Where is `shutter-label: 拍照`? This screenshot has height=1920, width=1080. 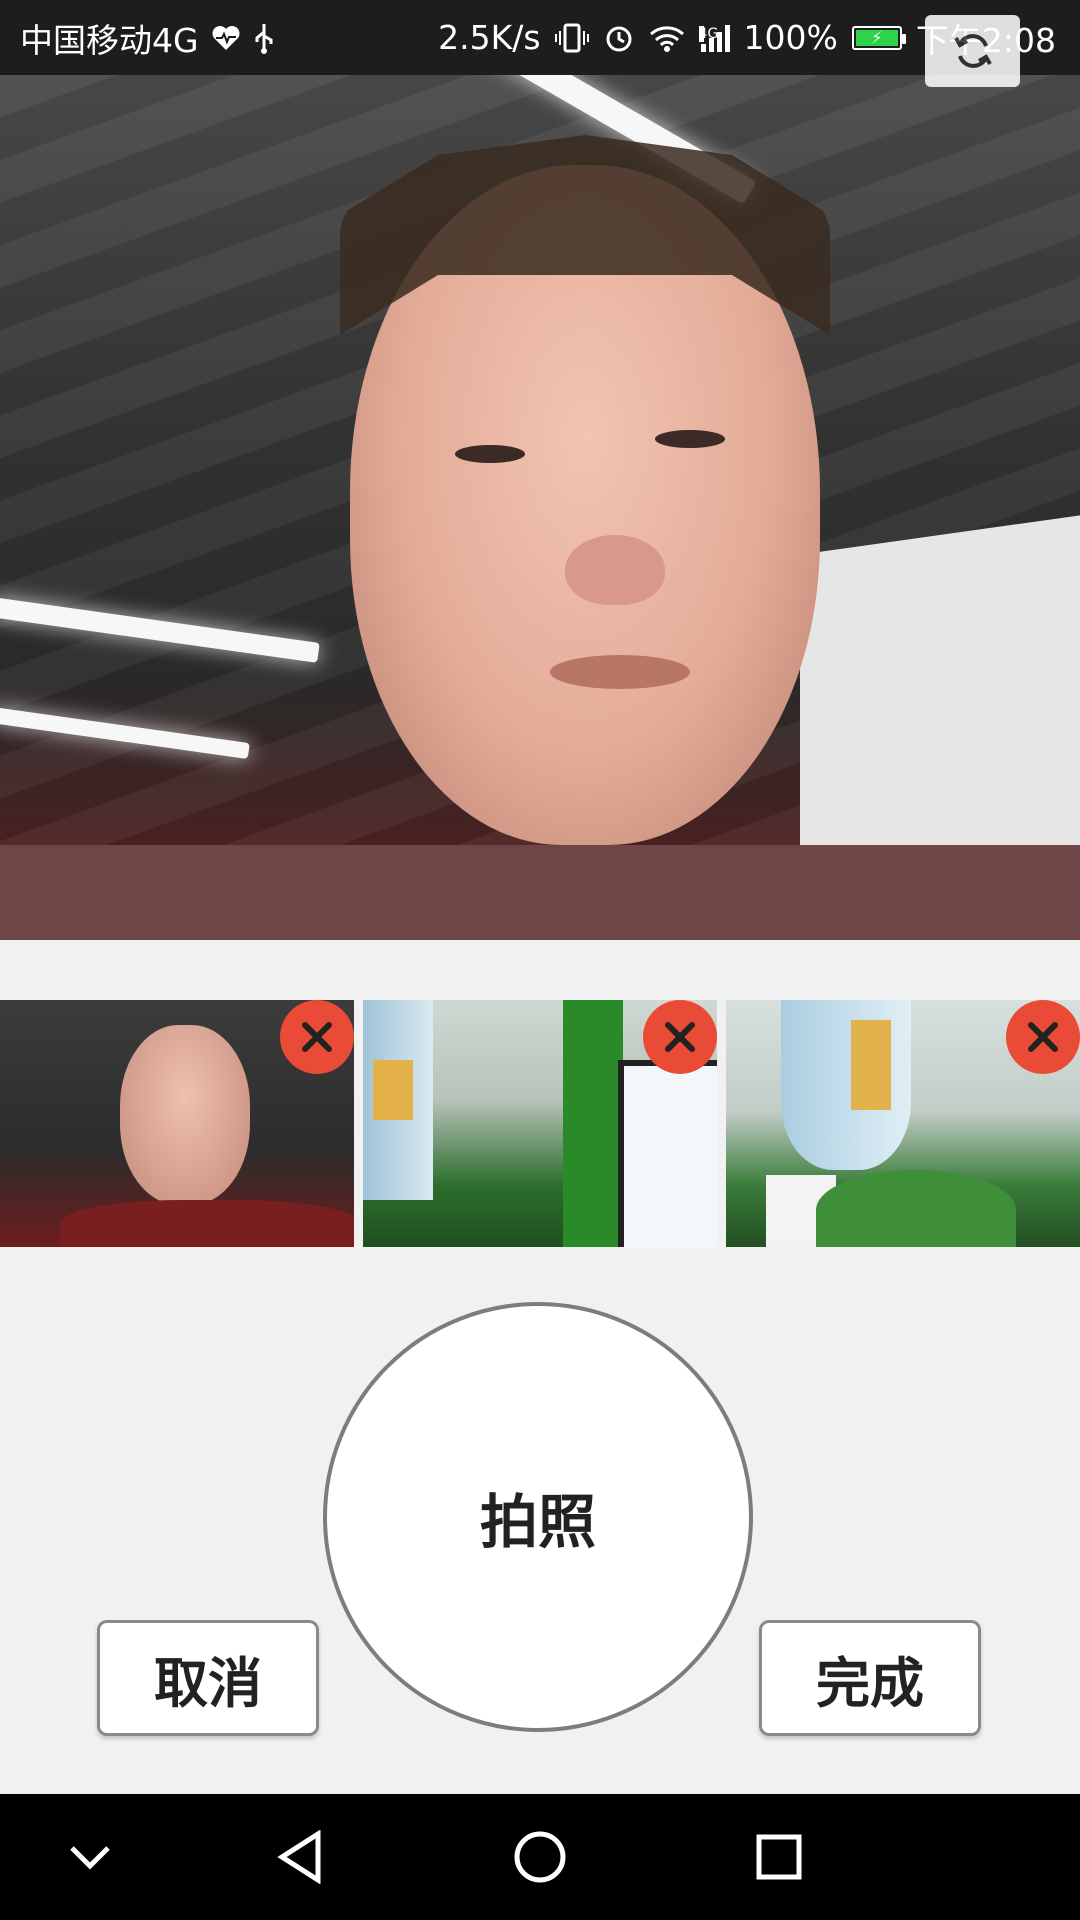 shutter-label: 拍照 is located at coordinates (537, 1522).